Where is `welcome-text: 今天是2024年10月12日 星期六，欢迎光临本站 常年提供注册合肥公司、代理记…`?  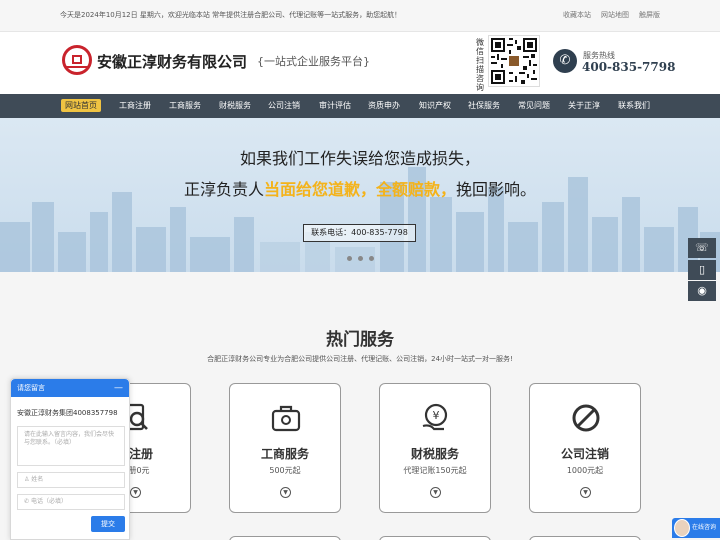
welcome-text: 今天是2024年10月12日 星期六，欢迎光临本站 常年提供注册合肥公司、代理记… is located at coordinates (231, 15).